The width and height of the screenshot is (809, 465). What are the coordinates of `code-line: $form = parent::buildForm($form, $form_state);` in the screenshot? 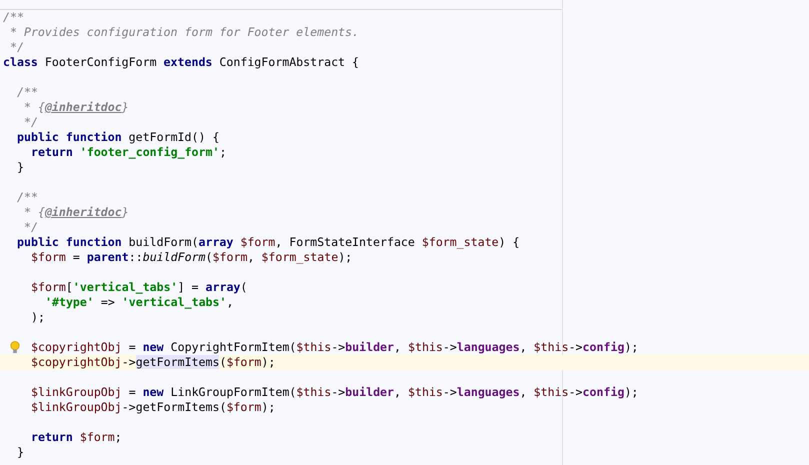 It's located at (191, 257).